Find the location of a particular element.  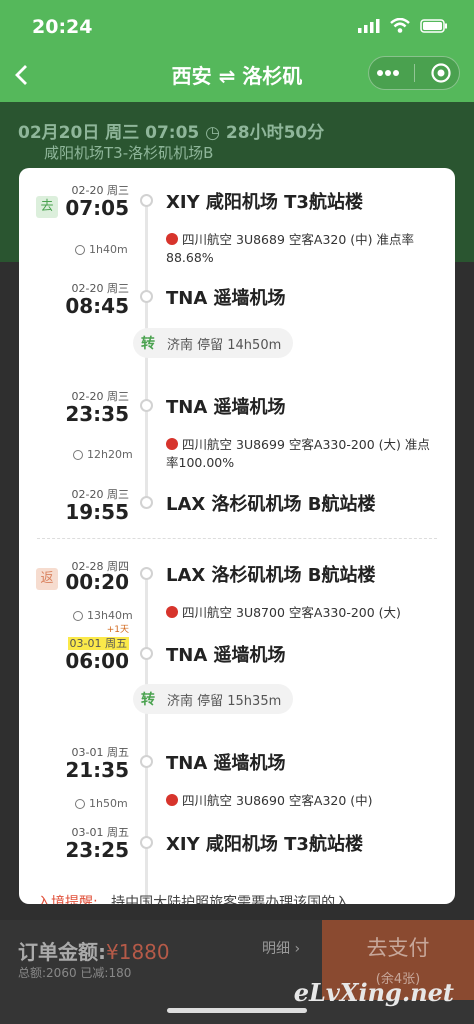

entry-tip: 入境提醒: 持中国大陆护照旅客需要办理该国的入 is located at coordinates (193, 899).